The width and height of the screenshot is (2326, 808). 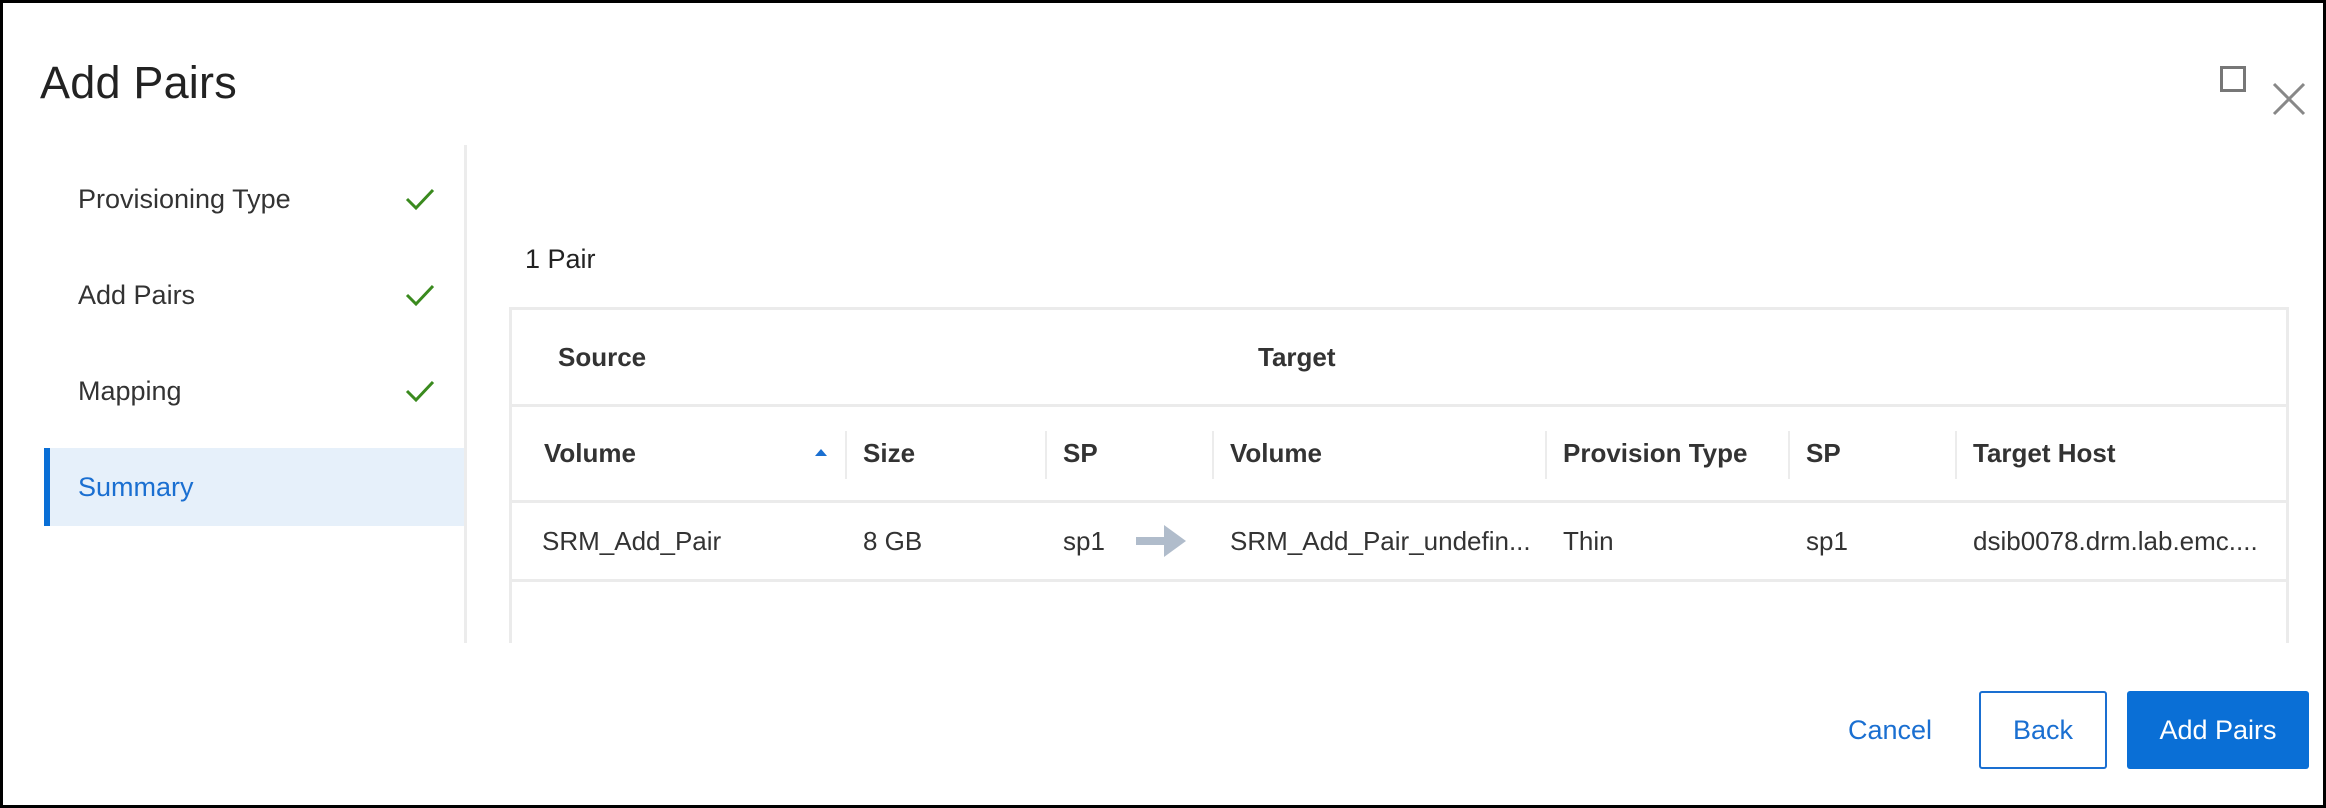 What do you see at coordinates (560, 259) in the screenshot?
I see `pair-count: 1 Pair` at bounding box center [560, 259].